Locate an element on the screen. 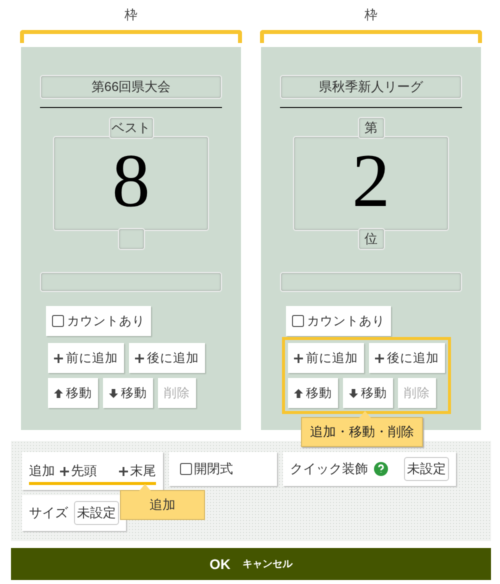 The width and height of the screenshot is (500, 584). prefix-field: 第 is located at coordinates (371, 128).